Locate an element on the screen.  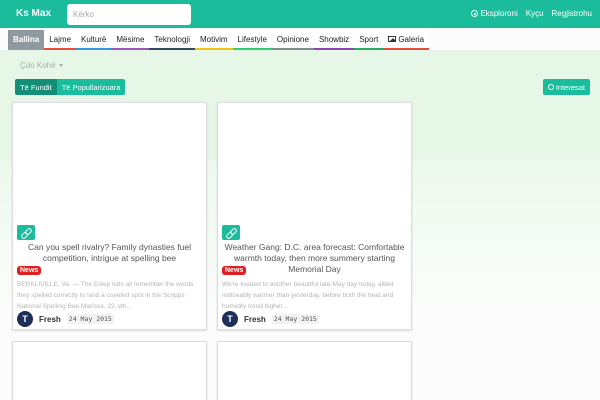
nav-item-label: Lifestyle is located at coordinates (252, 39).